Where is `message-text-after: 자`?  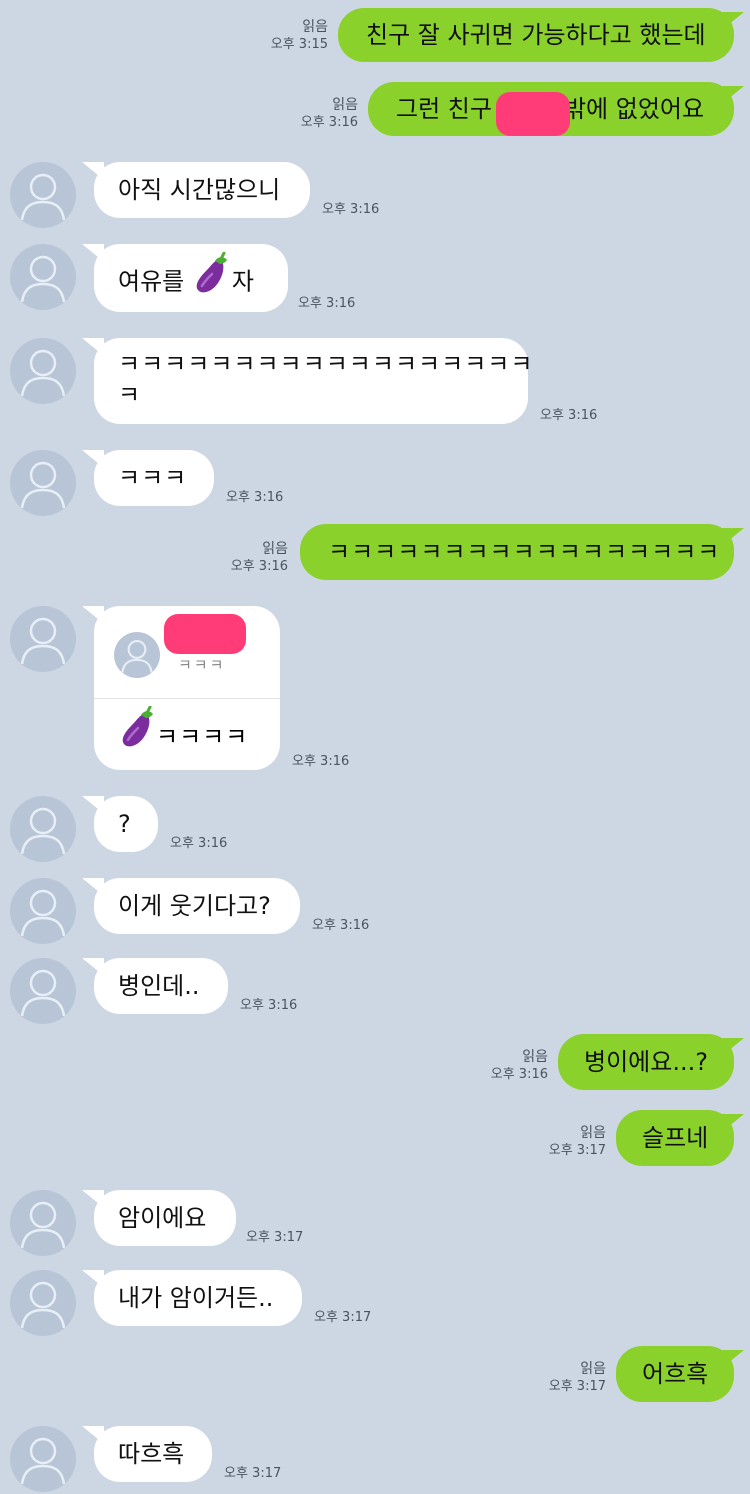 message-text-after: 자 is located at coordinates (242, 281).